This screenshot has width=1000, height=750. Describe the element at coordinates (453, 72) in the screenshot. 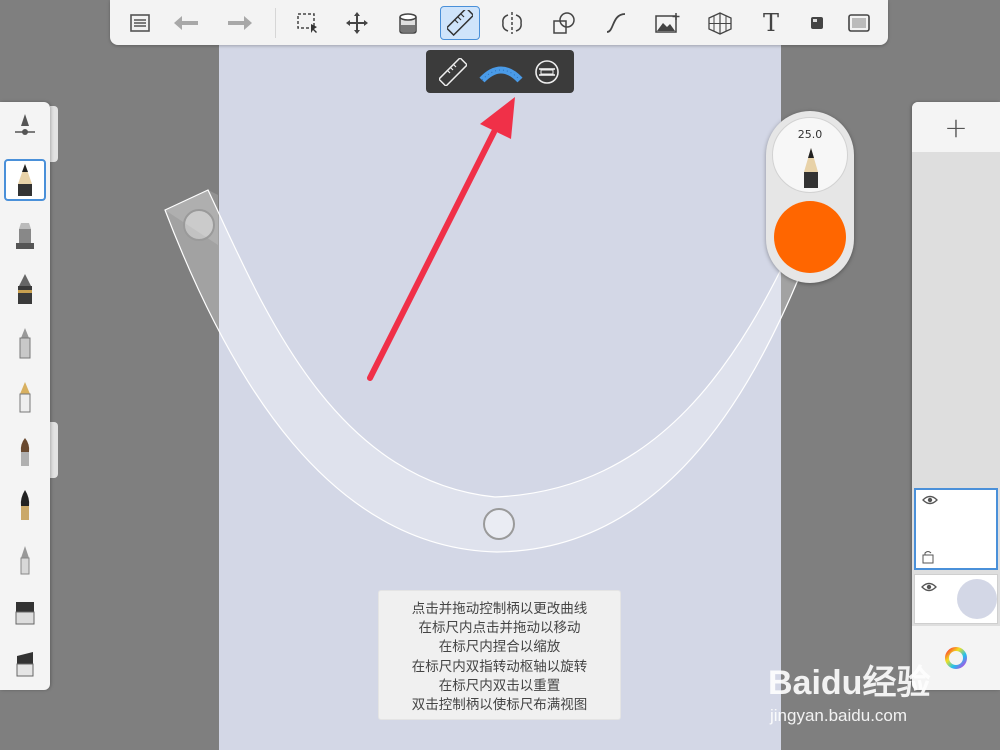

I see `straight-ruler-icon` at that location.